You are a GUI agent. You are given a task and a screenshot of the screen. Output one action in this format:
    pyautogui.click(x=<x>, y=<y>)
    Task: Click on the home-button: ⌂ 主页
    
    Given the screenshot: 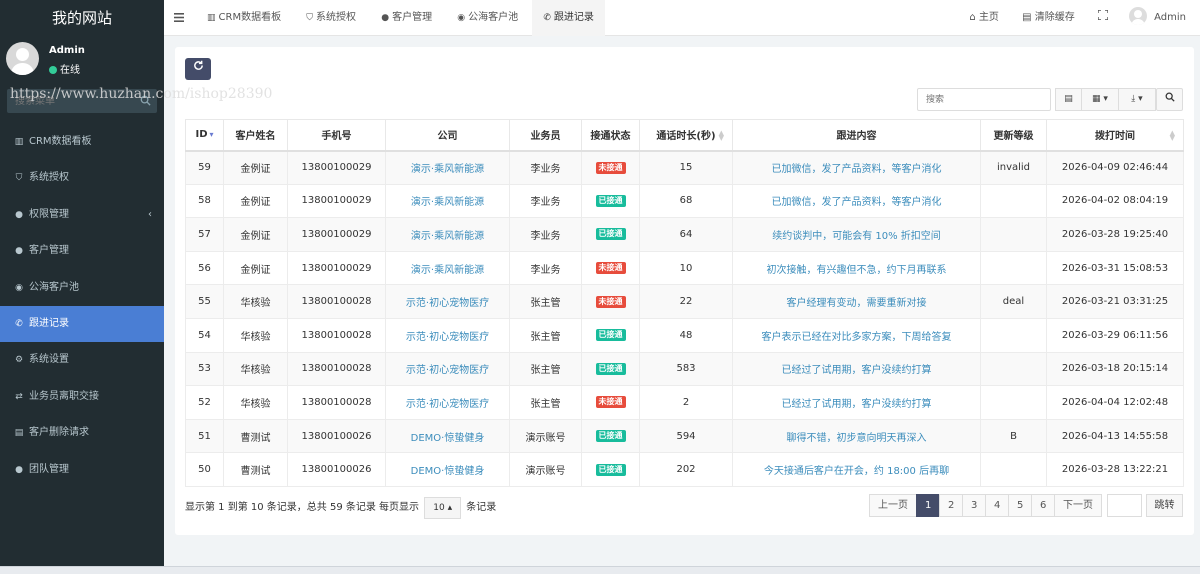 What is the action you would take?
    pyautogui.click(x=984, y=18)
    